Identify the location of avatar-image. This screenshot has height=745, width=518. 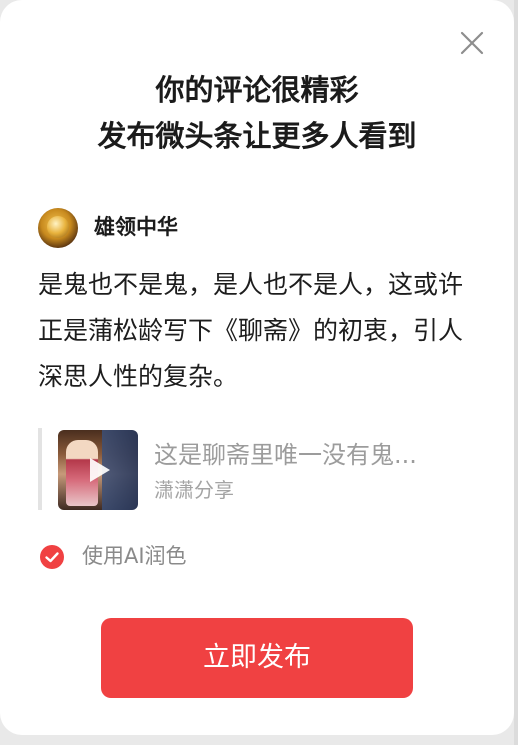
(58, 227).